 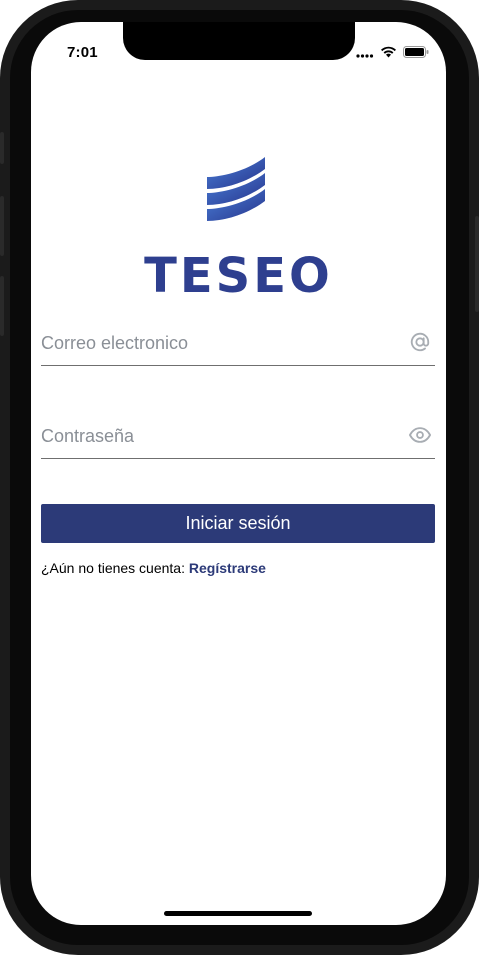 What do you see at coordinates (2, 148) in the screenshot?
I see `mute-switch` at bounding box center [2, 148].